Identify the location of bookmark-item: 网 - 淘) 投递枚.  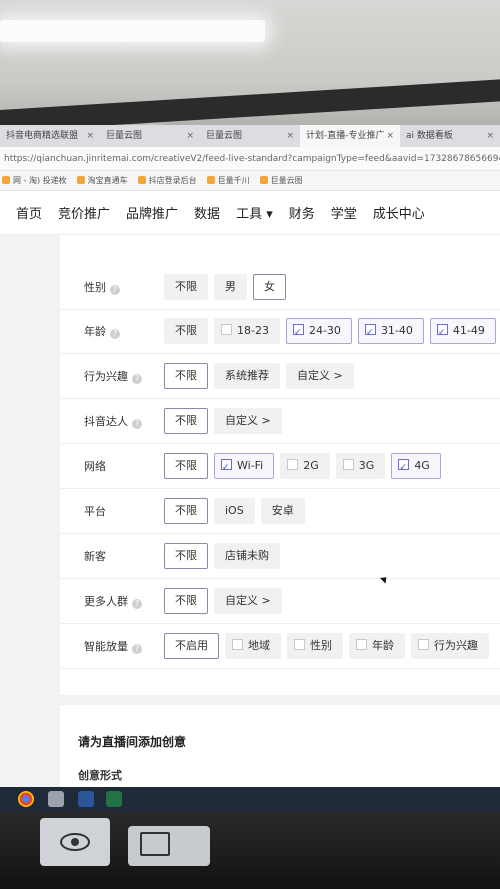
(34, 180).